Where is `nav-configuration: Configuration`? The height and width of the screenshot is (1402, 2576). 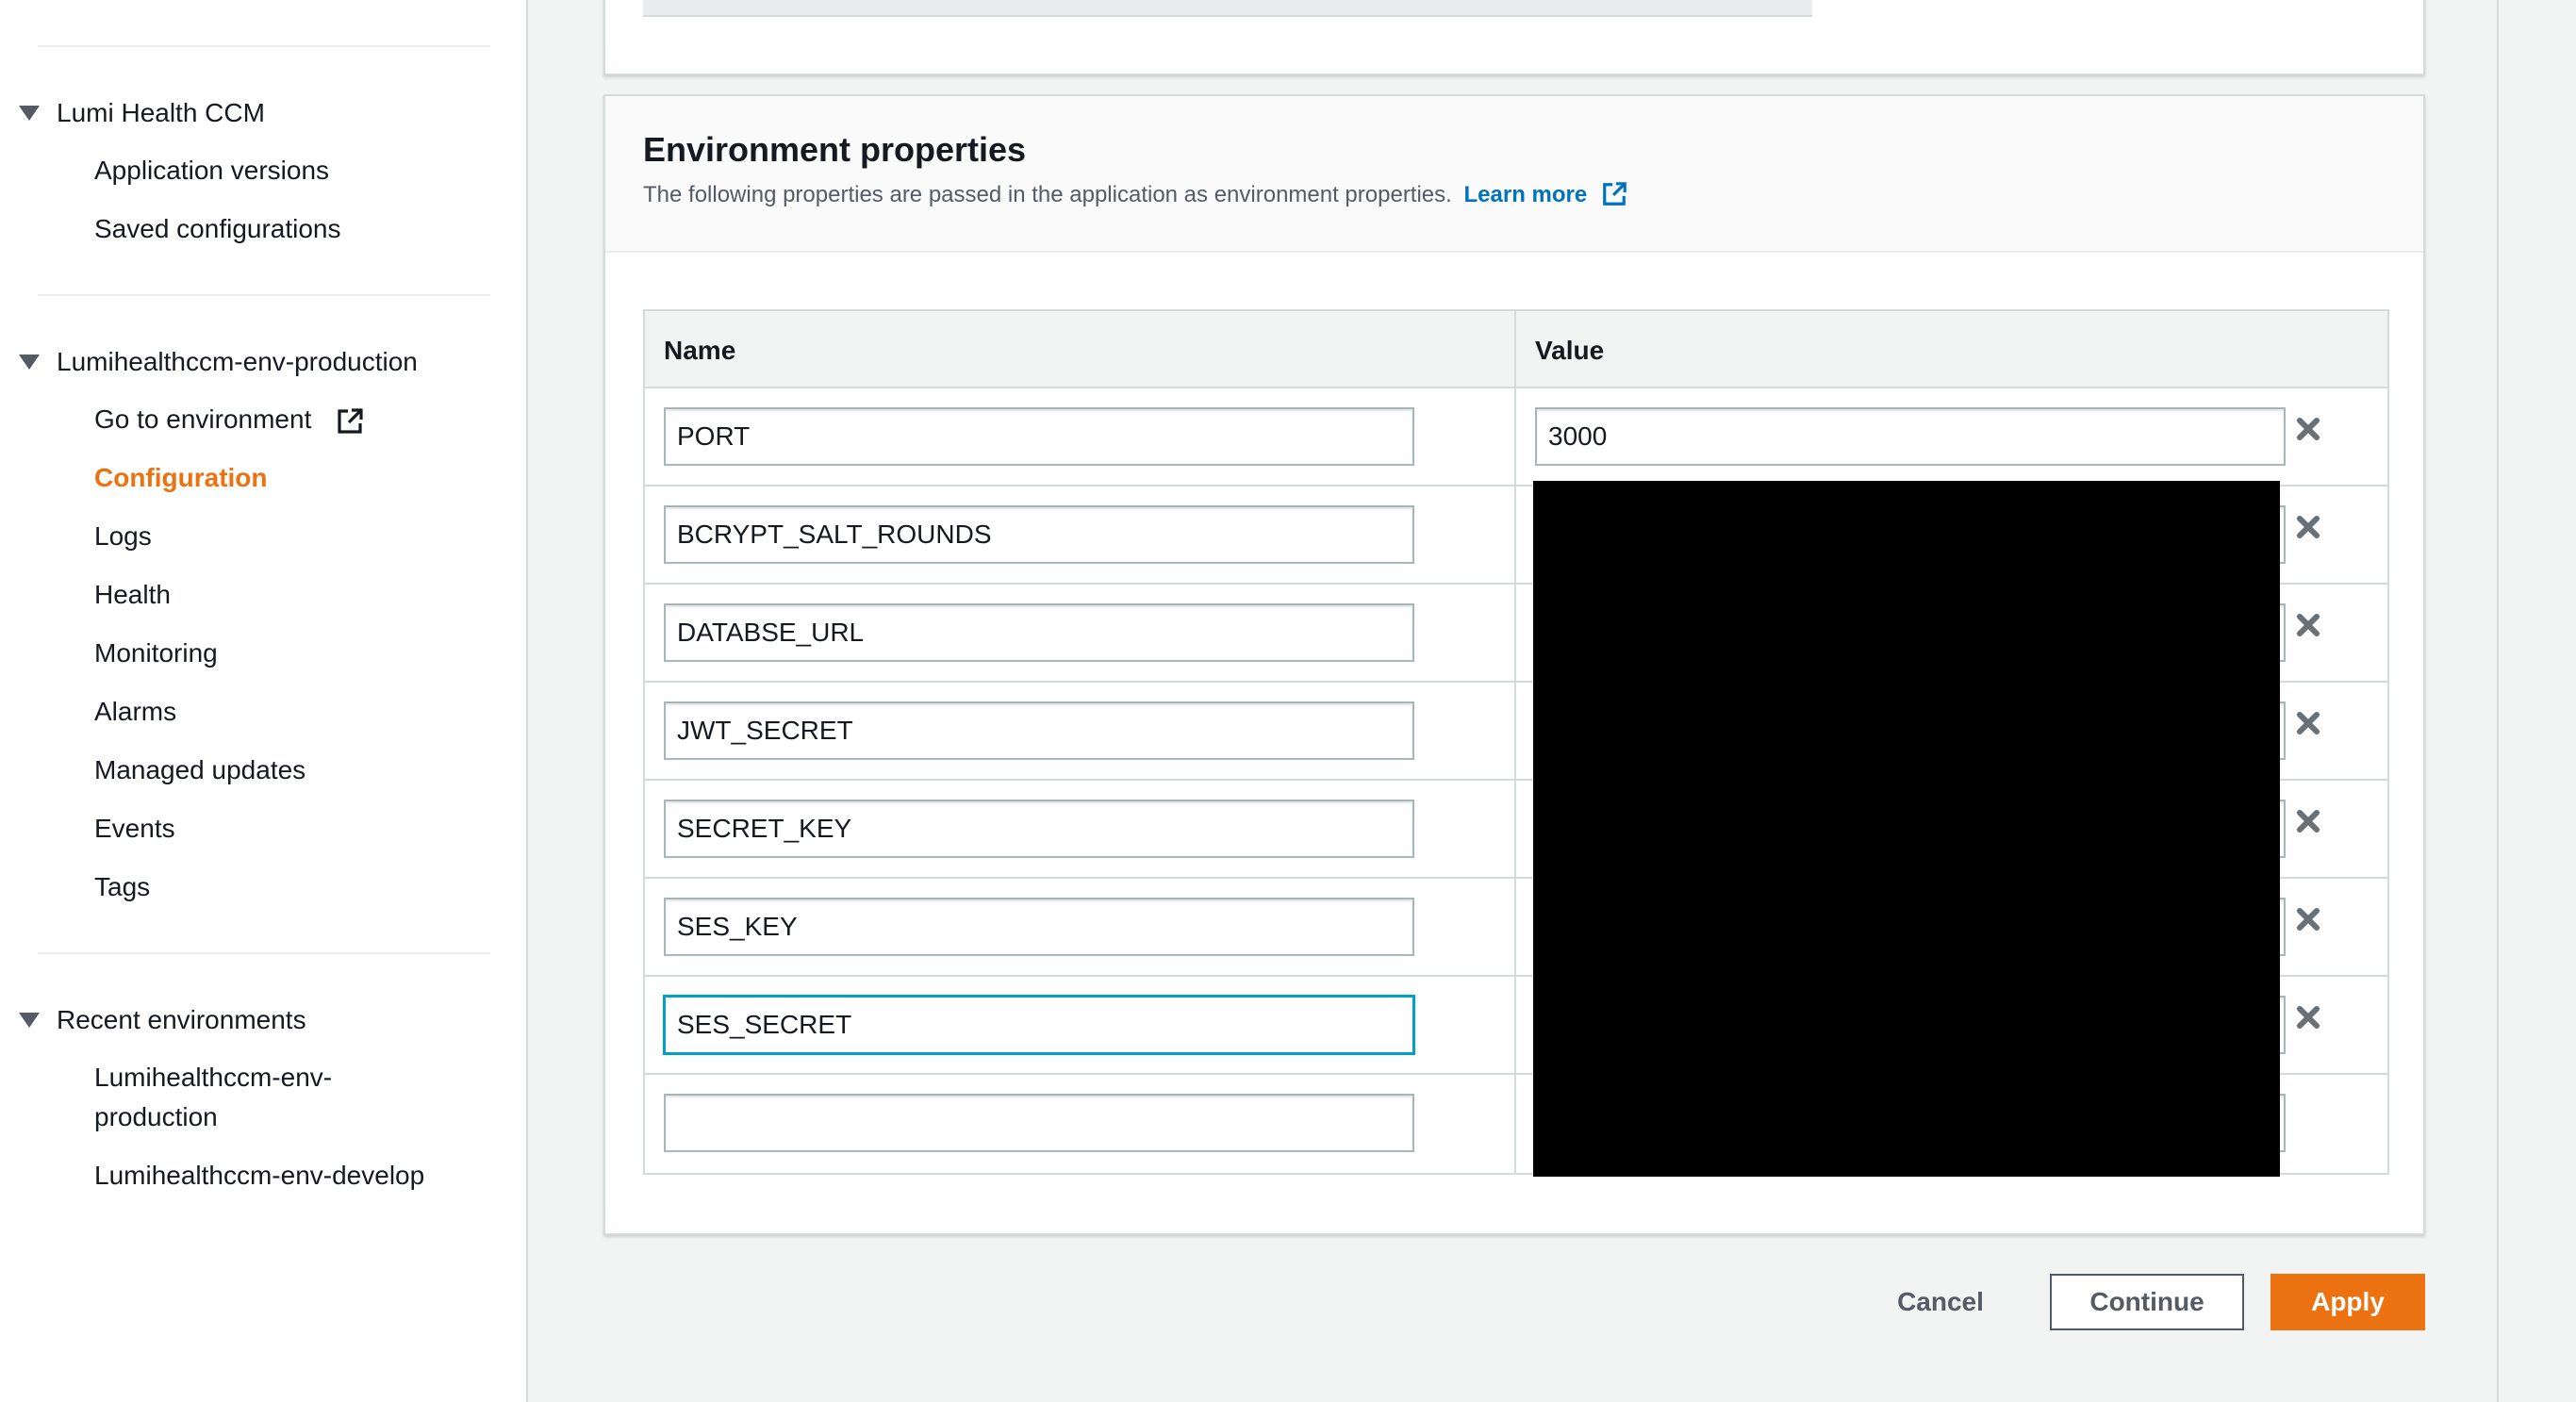 nav-configuration: Configuration is located at coordinates (181, 478).